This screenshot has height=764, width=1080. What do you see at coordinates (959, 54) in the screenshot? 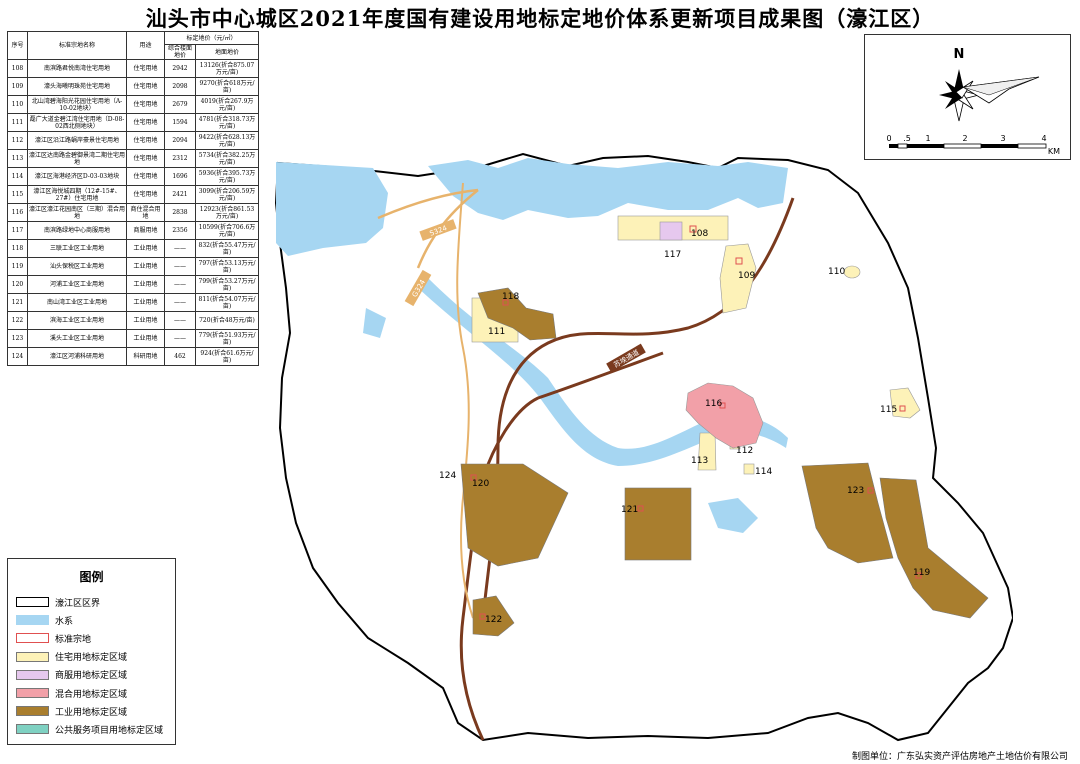
I see `north-letter: N` at bounding box center [959, 54].